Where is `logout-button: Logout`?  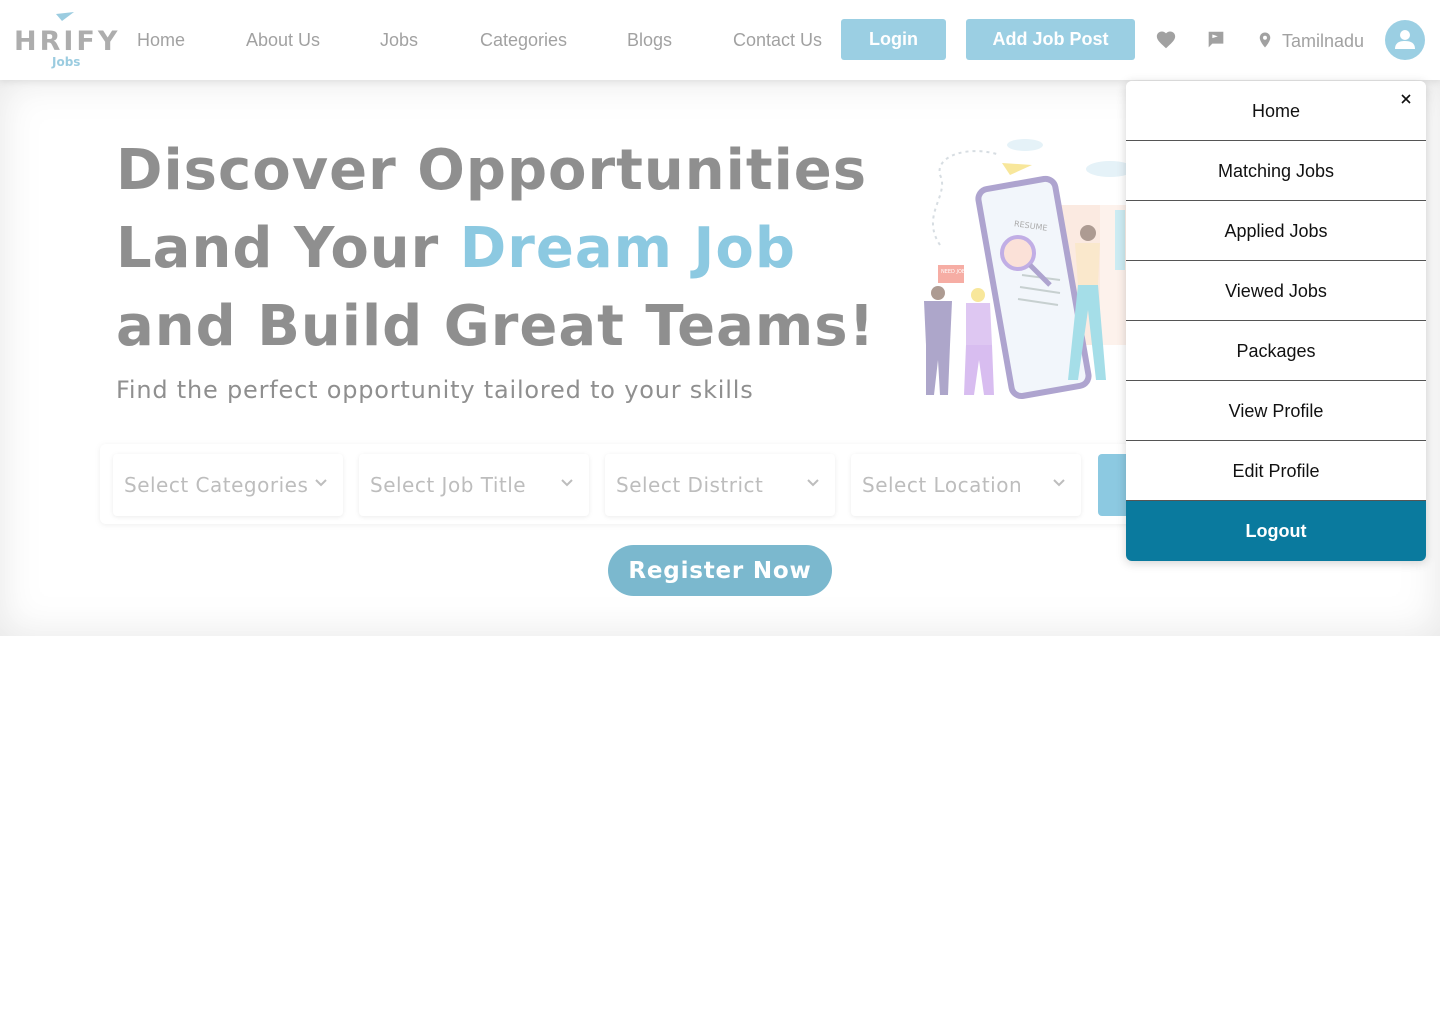
logout-button: Logout is located at coordinates (1276, 531).